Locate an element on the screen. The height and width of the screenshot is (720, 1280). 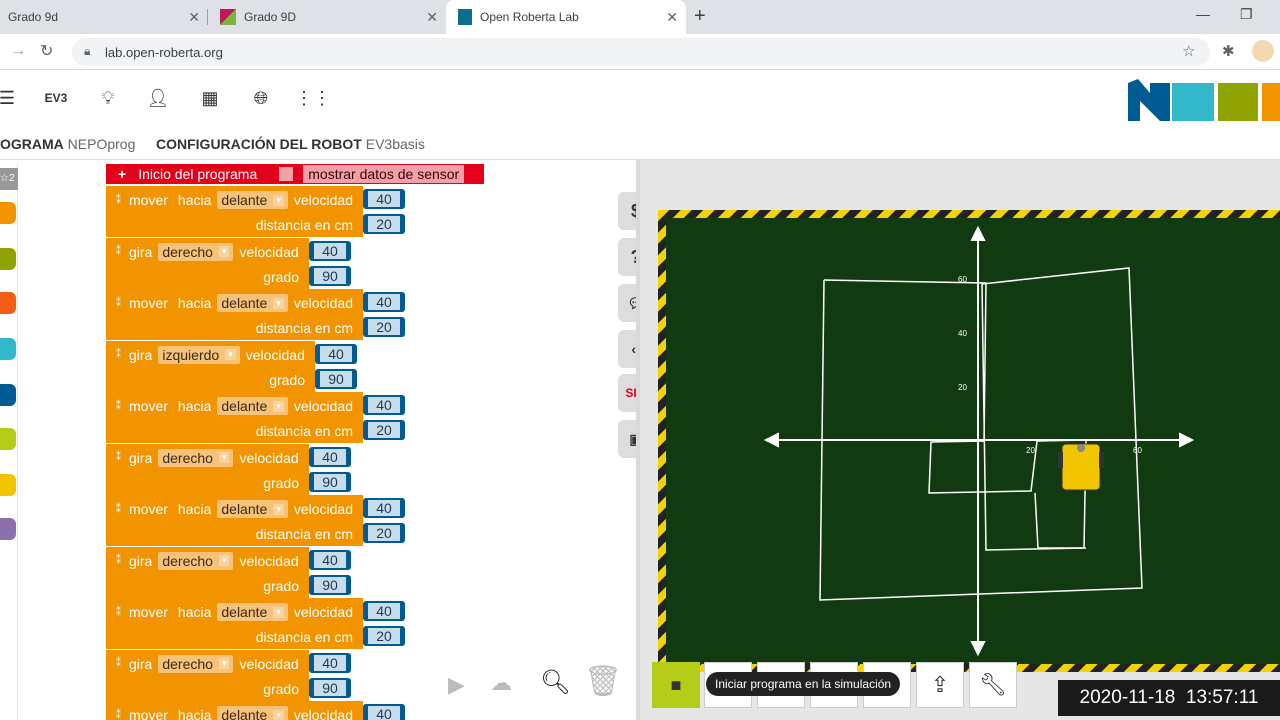
extensions-icon: ✱ is located at coordinates (1228, 51).